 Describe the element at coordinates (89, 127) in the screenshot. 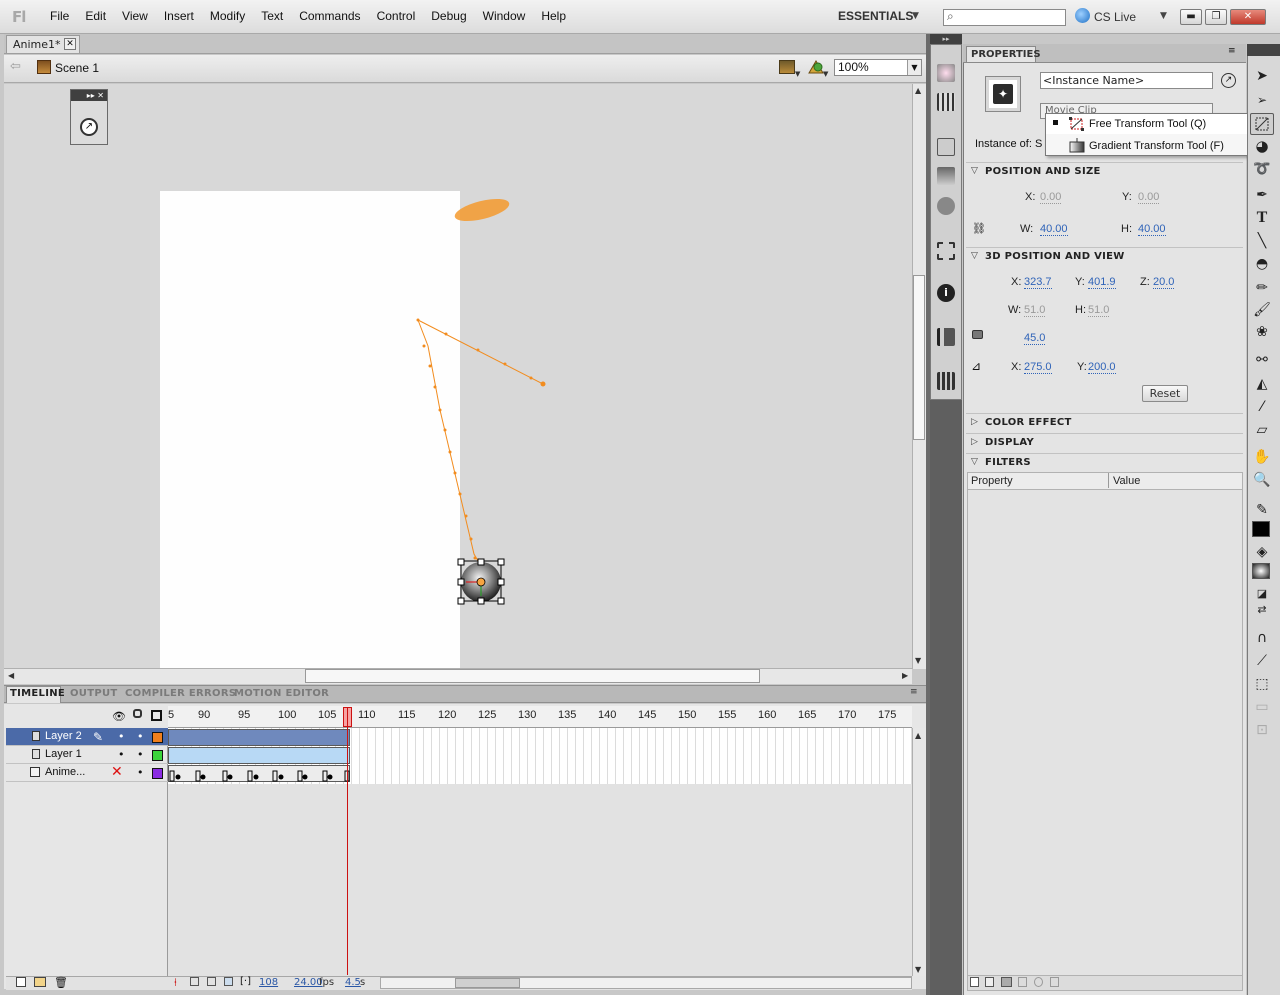

I see `motion-presets-icon: ↗` at that location.